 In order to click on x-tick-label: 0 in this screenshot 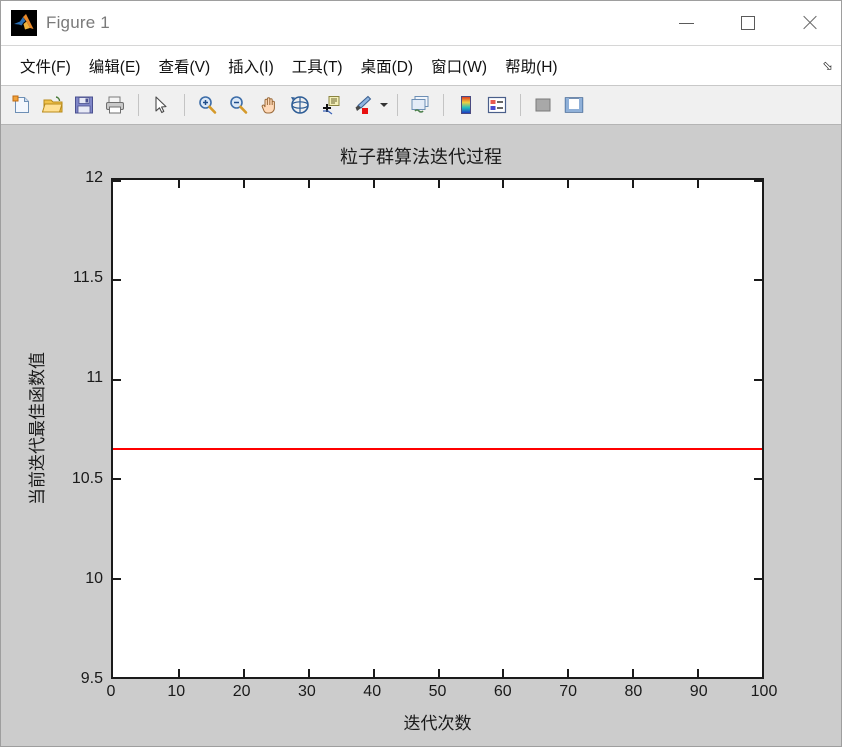, I will do `click(111, 691)`.